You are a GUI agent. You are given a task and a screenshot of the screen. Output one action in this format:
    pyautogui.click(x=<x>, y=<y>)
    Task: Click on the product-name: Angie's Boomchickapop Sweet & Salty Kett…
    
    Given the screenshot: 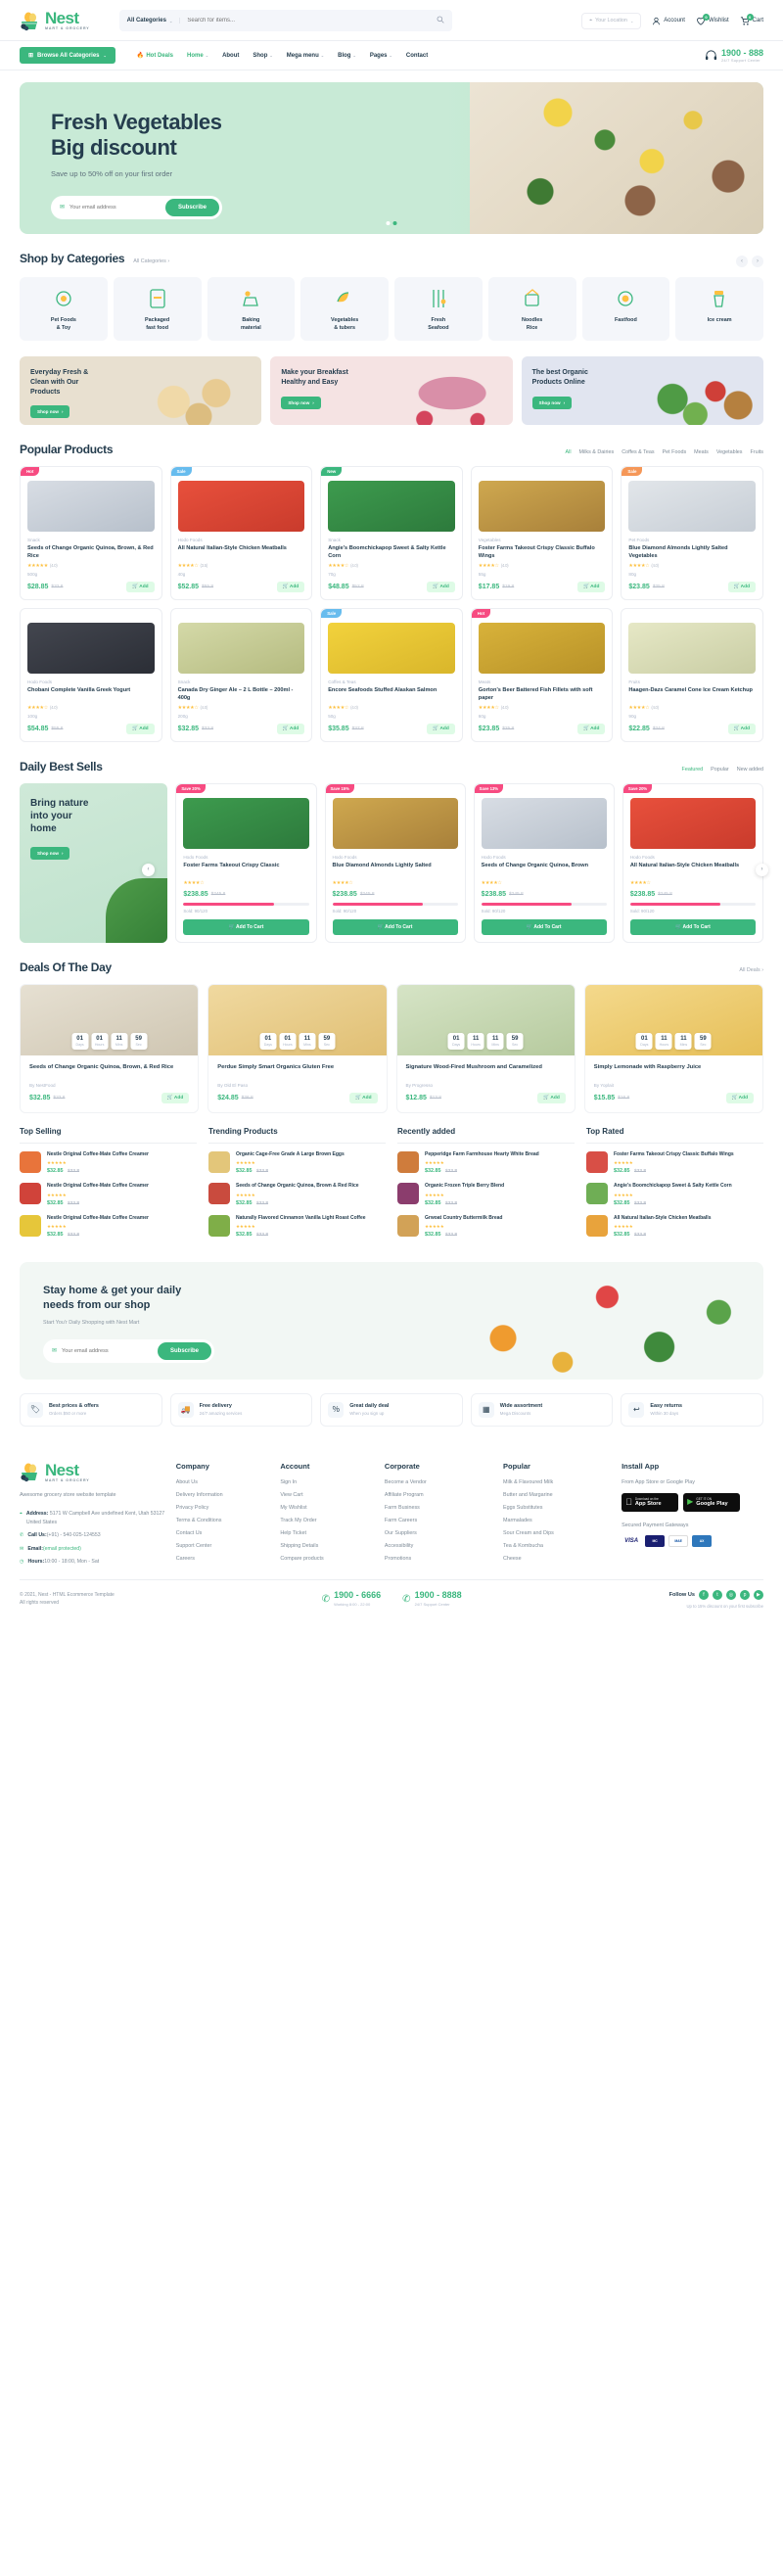 What is the action you would take?
    pyautogui.click(x=391, y=552)
    